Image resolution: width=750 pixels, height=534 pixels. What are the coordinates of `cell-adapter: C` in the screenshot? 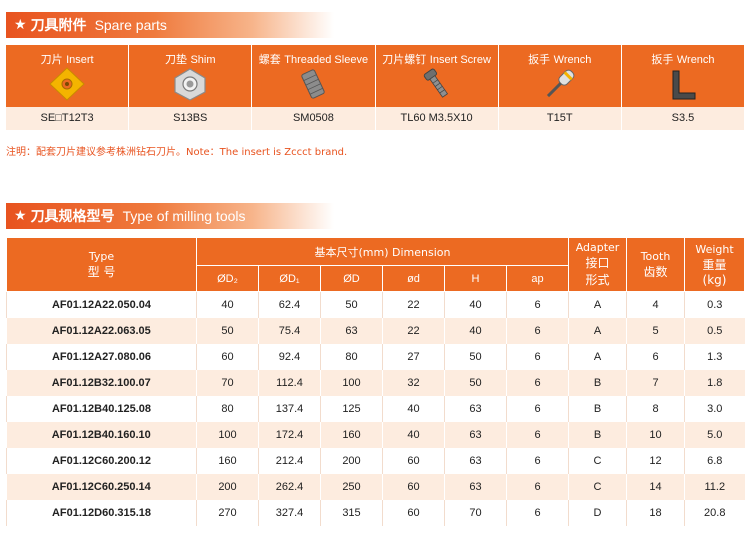 It's located at (597, 460).